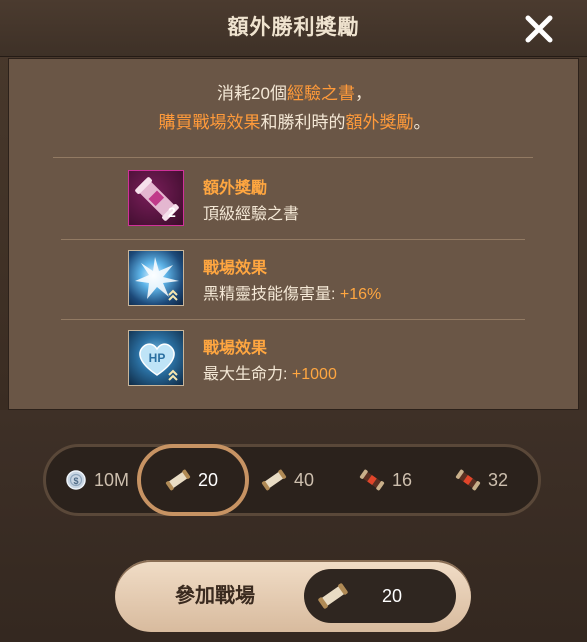  What do you see at coordinates (320, 93) in the screenshot?
I see `desc-highlight-item: 經驗之書` at bounding box center [320, 93].